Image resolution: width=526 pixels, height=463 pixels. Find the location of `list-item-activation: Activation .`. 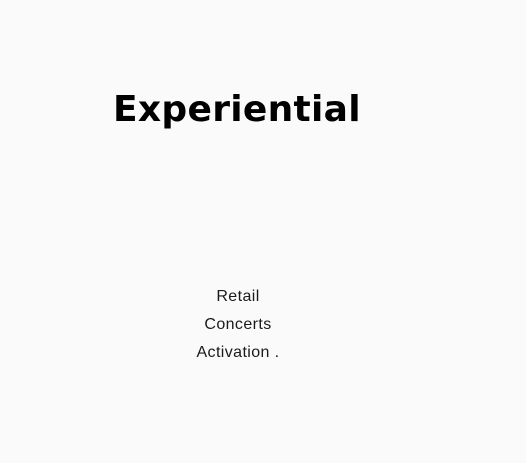

list-item-activation: Activation . is located at coordinates (238, 352).